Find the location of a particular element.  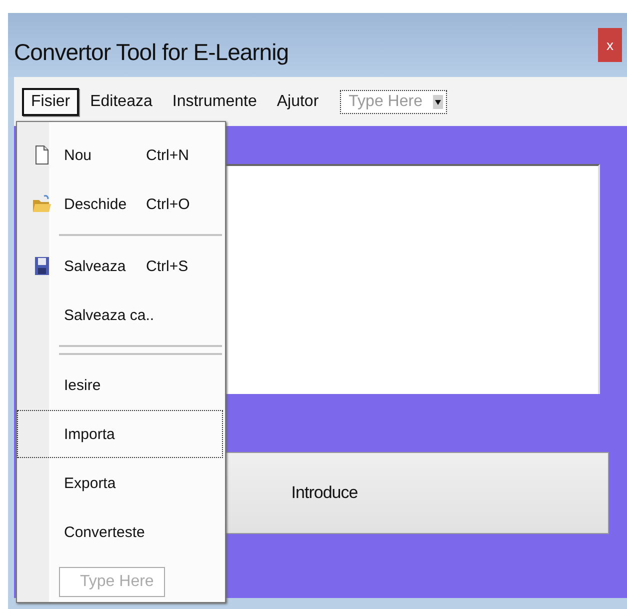

menu-entry: Deschide Ctrl+O is located at coordinates (120, 204).